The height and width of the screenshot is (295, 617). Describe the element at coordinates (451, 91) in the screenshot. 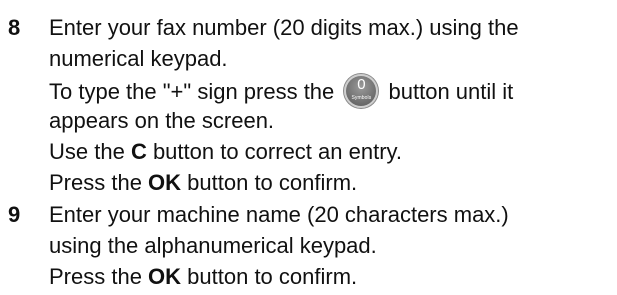

I see `line-text: button until it` at that location.